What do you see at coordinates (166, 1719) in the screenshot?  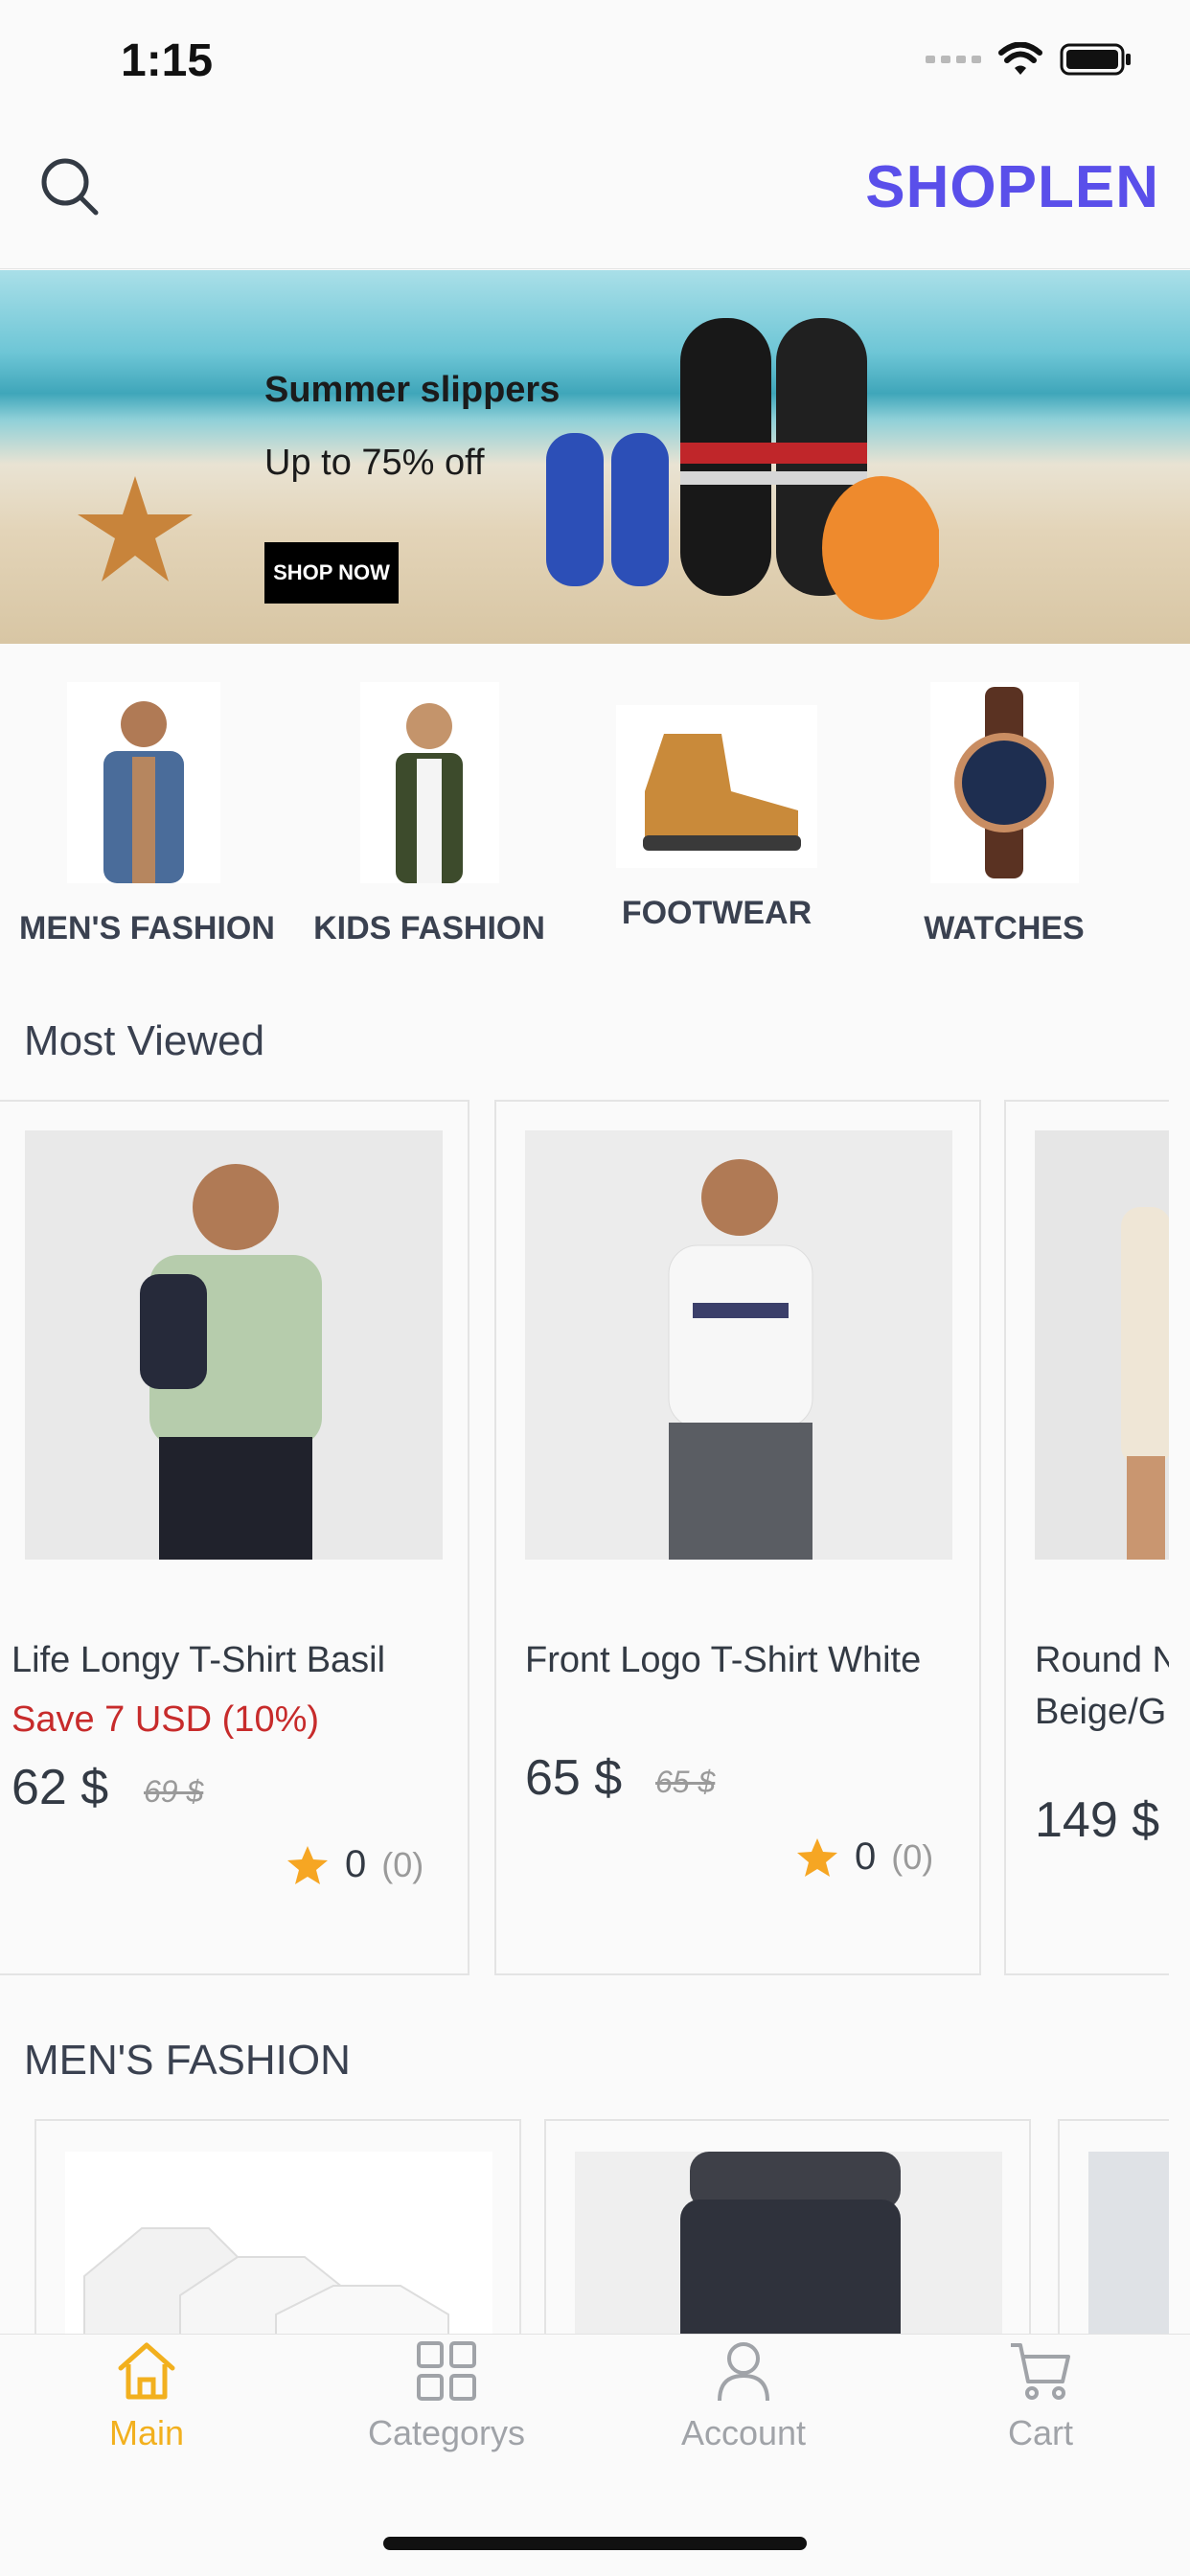 I see `product-discount: Save 7 USD (10%)` at bounding box center [166, 1719].